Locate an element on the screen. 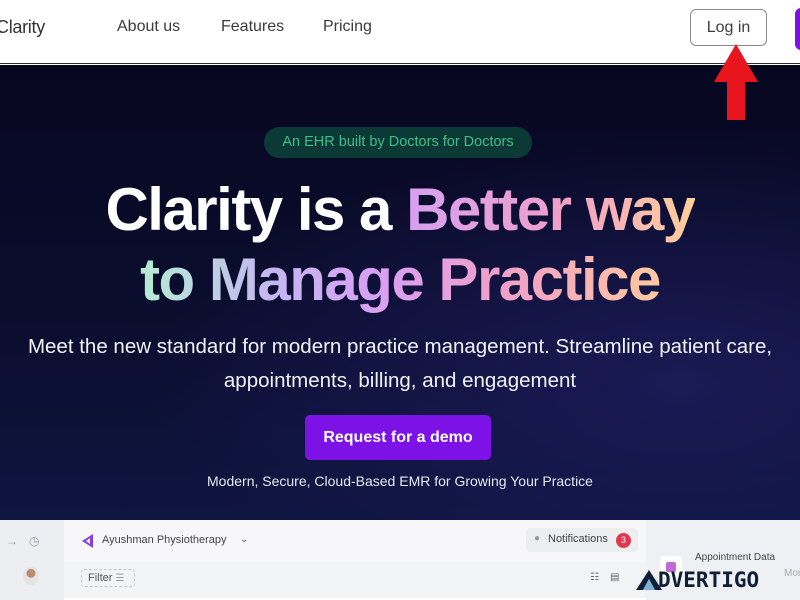 The image size is (800, 600). headline-plain: Clarity is a is located at coordinates (256, 209).